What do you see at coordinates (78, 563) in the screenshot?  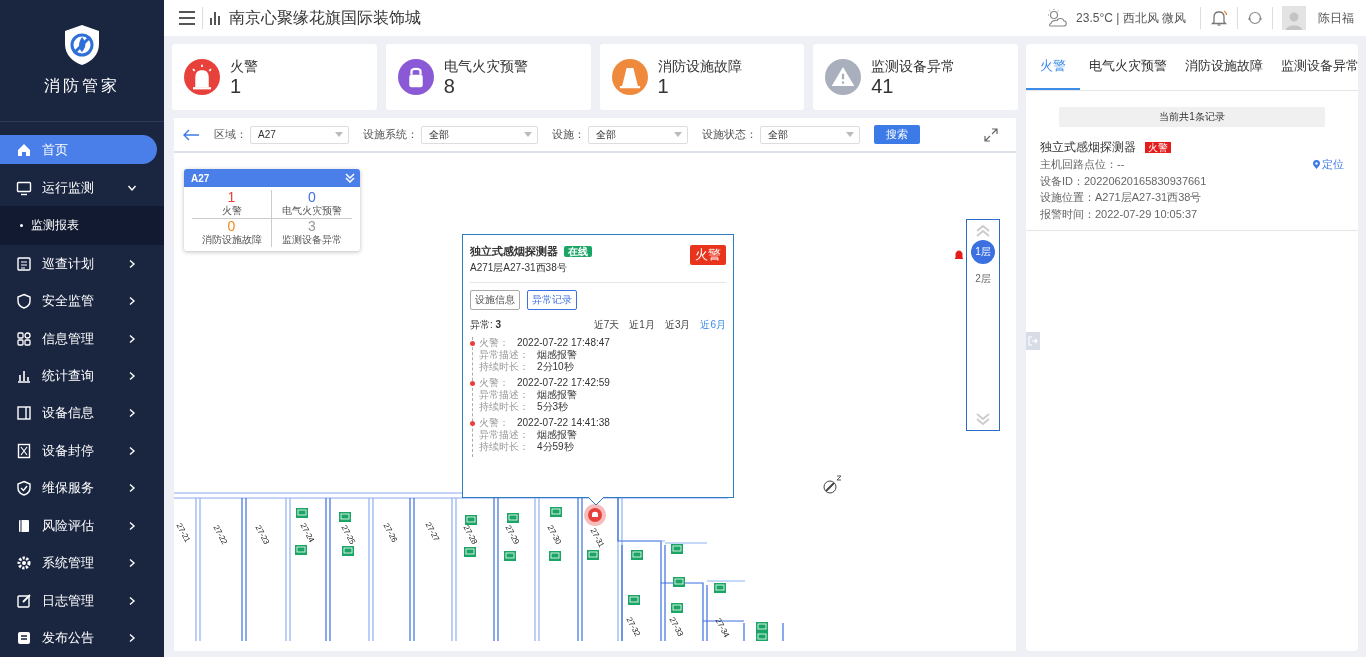 I see `menu-item: 系统管理` at bounding box center [78, 563].